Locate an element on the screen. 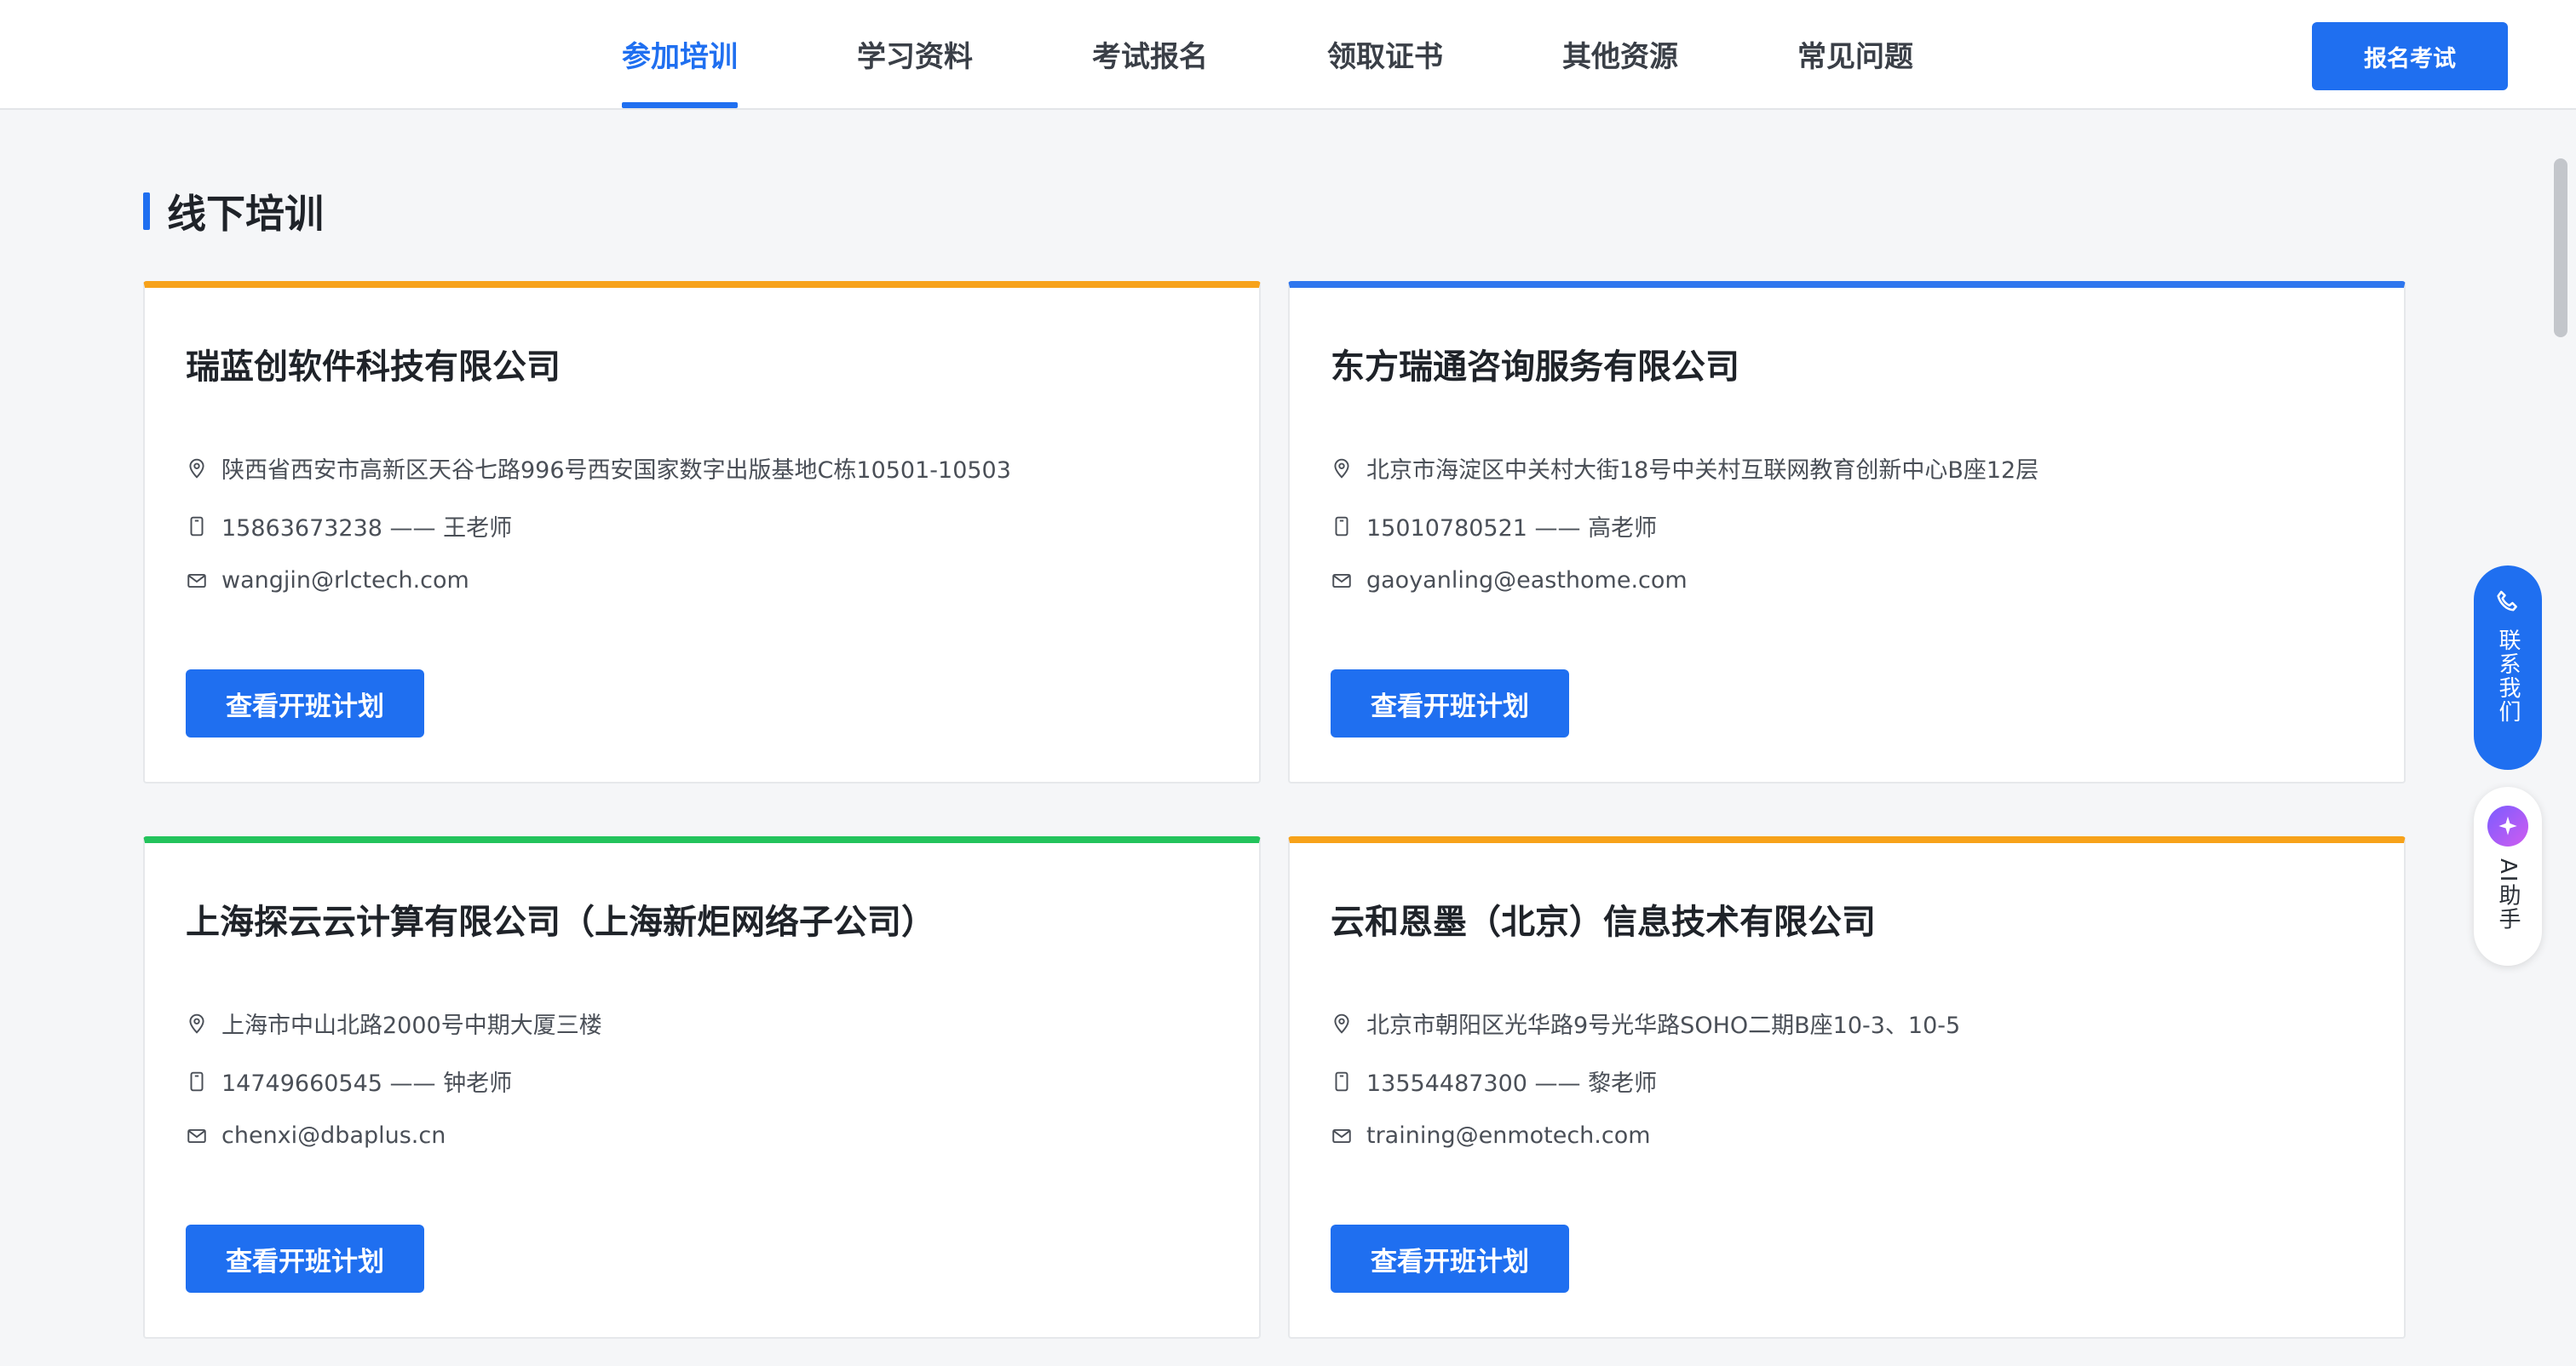 This screenshot has height=1366, width=2576. address-text: 北京市朝阳区光华路9号光华路SOHO二期B座10-3、10-5 is located at coordinates (1664, 1026).